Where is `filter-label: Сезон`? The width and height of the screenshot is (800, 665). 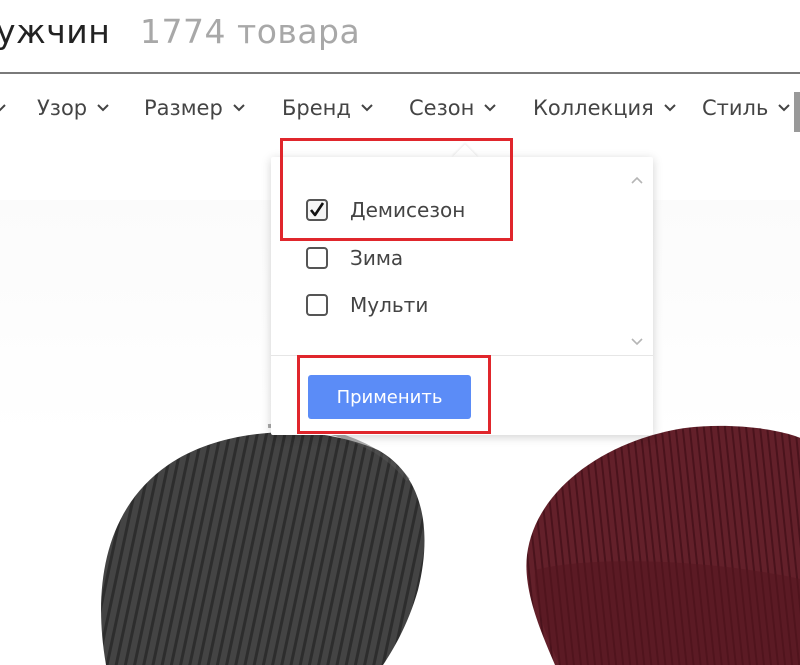
filter-label: Сезон is located at coordinates (442, 108).